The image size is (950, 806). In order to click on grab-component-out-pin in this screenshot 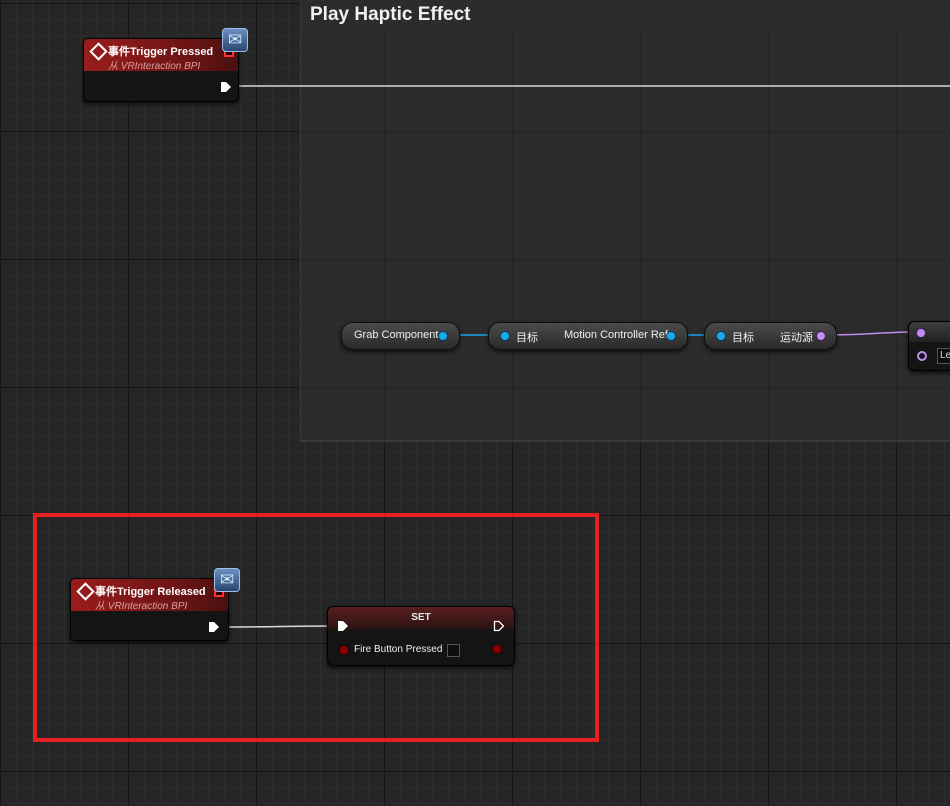, I will do `click(443, 336)`.